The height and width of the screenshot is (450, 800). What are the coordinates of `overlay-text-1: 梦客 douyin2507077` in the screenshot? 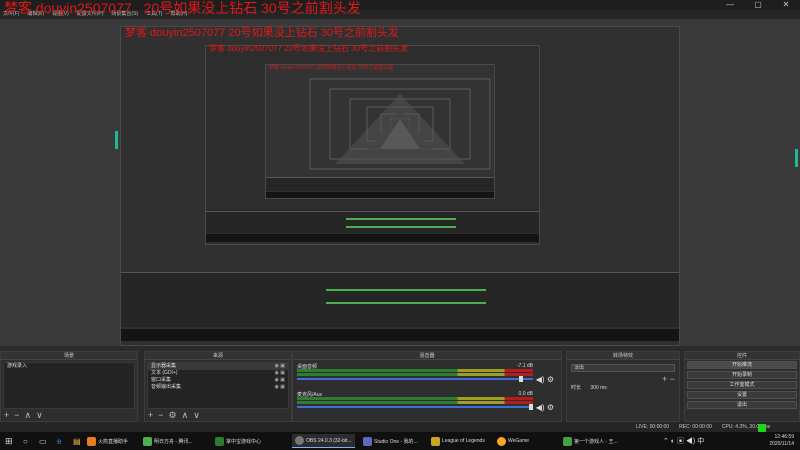 It's located at (68, 8).